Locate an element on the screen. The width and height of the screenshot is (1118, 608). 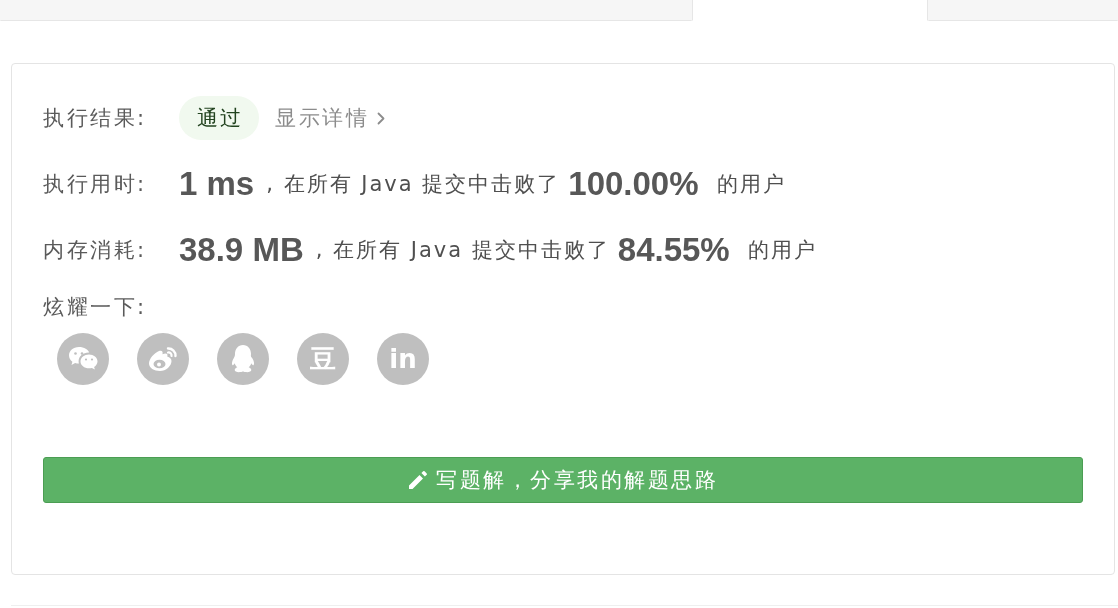
stat-value: 38.9 MB is located at coordinates (241, 250).